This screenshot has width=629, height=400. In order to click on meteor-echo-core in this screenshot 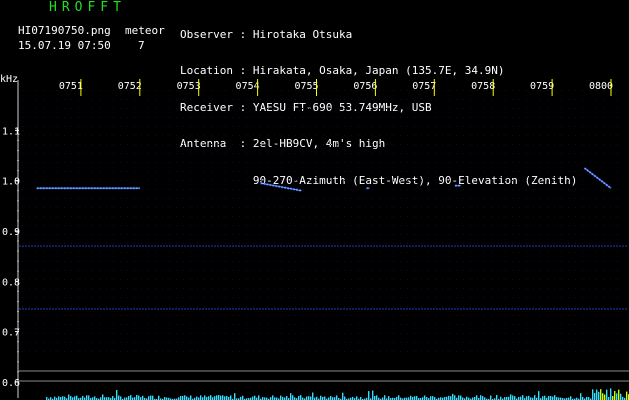, I will do `click(598, 178)`.